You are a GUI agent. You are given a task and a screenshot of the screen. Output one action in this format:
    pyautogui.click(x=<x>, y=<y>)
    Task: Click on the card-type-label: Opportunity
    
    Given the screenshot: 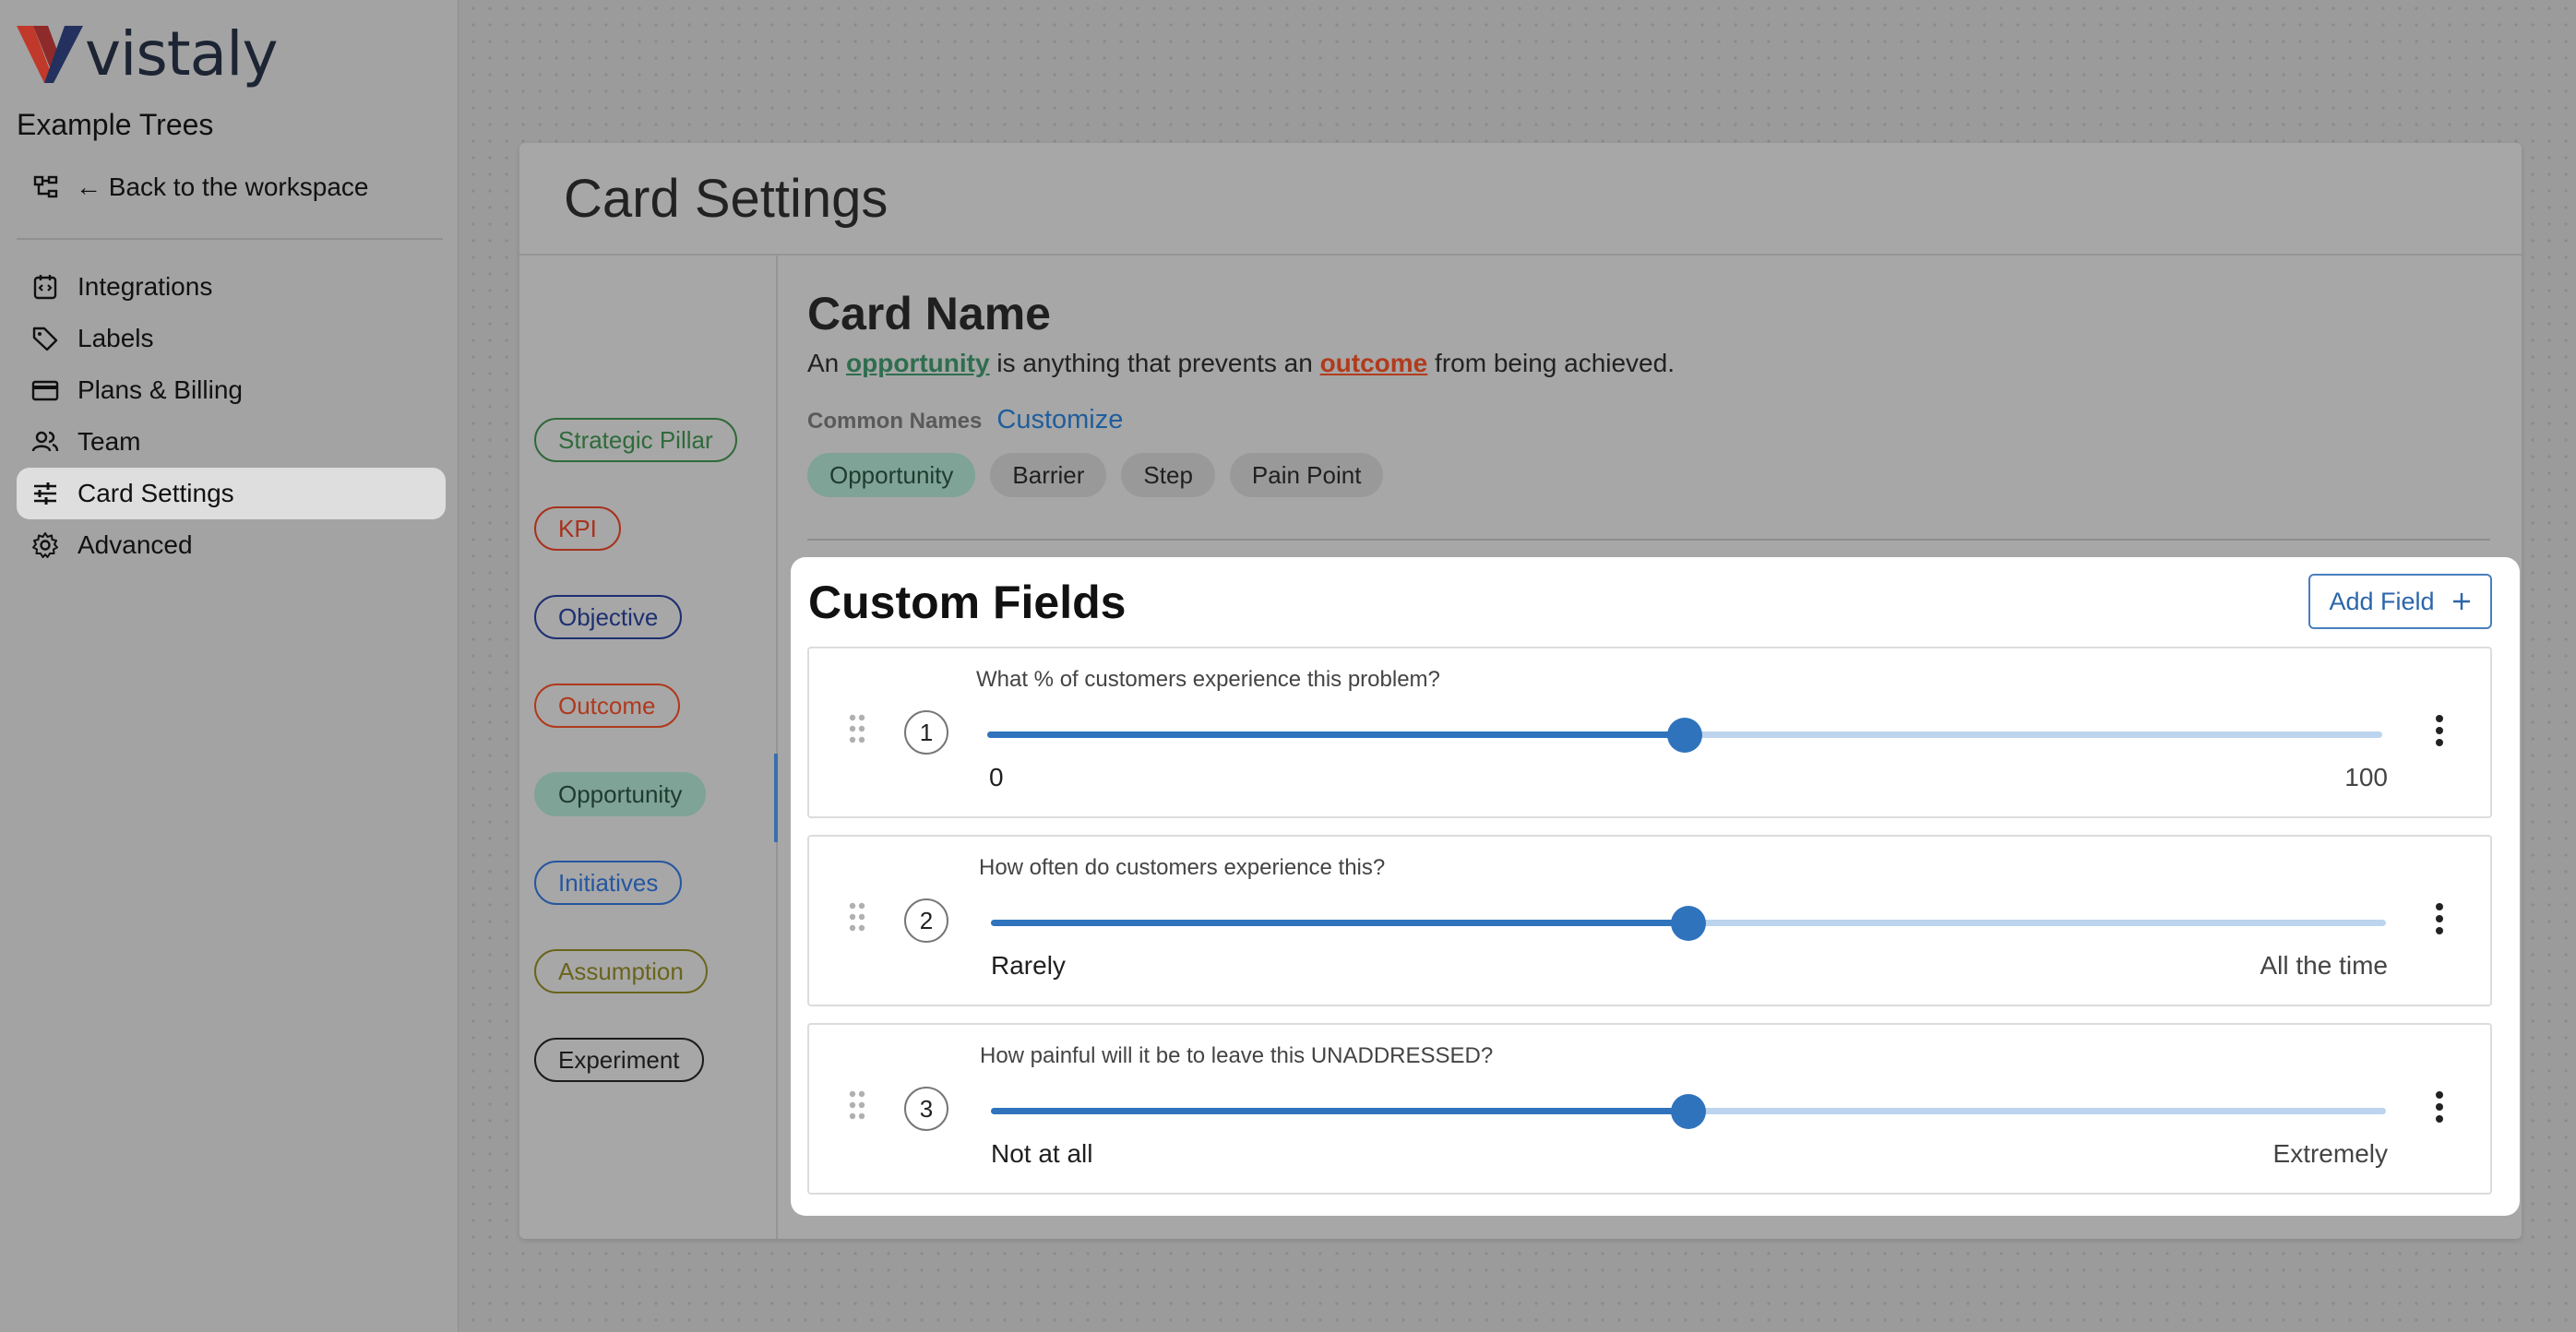 What is the action you would take?
    pyautogui.click(x=620, y=793)
    